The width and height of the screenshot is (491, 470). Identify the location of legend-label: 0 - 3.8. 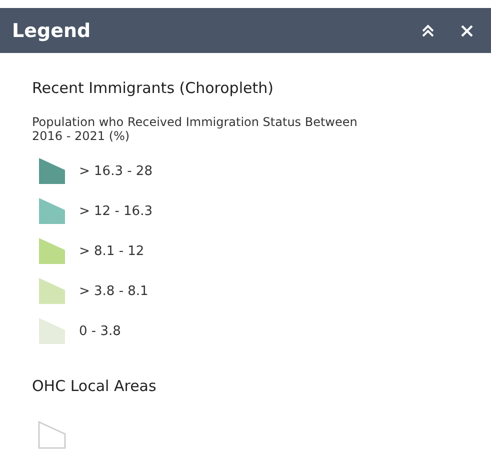
(100, 331).